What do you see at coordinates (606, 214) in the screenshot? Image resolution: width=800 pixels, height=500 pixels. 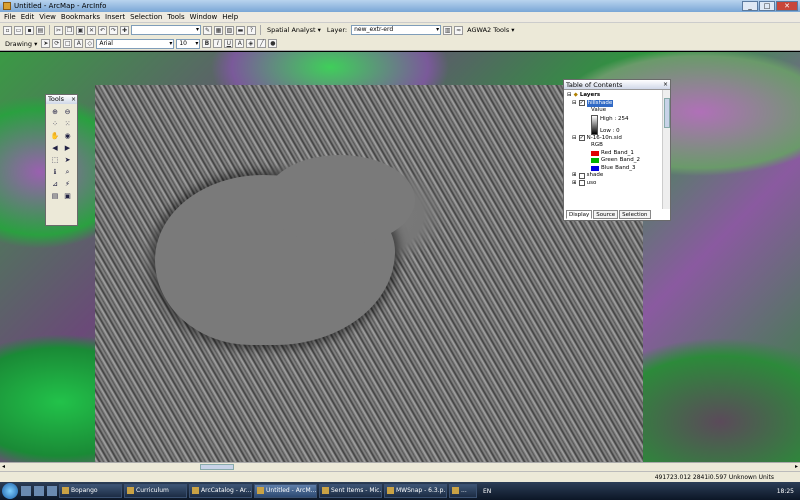 I see `tab-source: Source` at bounding box center [606, 214].